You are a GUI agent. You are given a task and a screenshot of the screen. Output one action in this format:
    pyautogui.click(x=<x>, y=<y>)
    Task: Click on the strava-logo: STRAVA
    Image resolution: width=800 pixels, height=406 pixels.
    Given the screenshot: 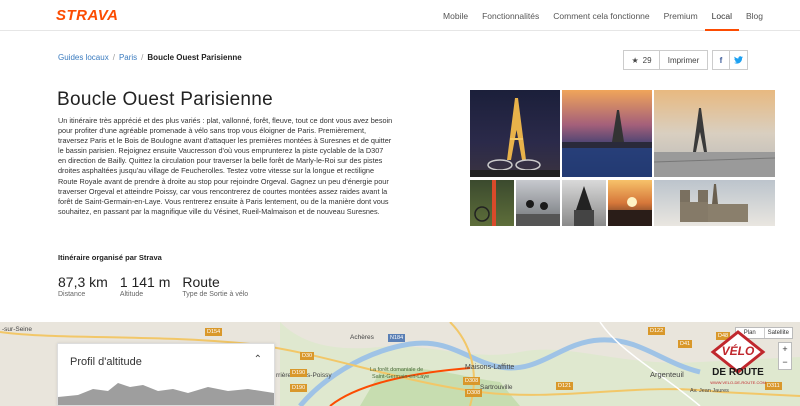 What is the action you would take?
    pyautogui.click(x=87, y=15)
    